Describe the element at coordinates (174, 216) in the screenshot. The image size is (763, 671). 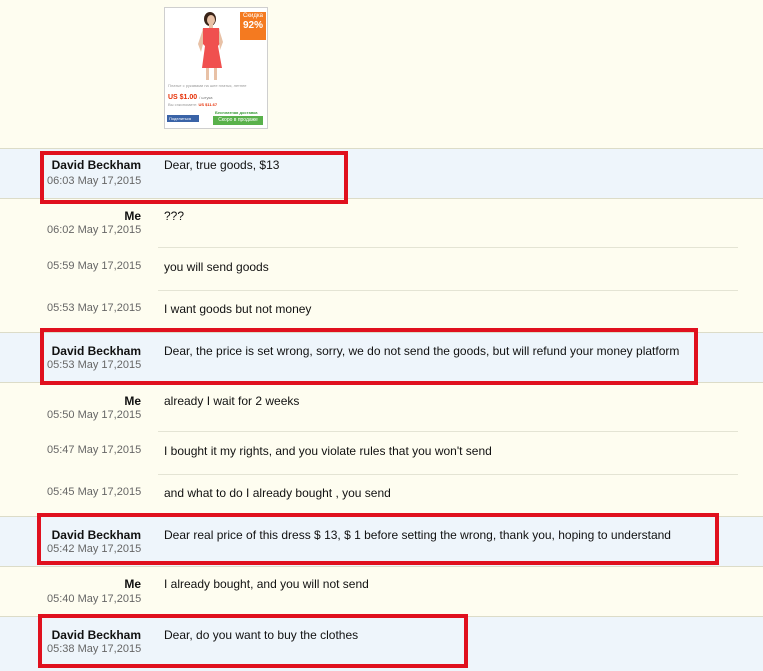
I see `message-text: ???` at that location.